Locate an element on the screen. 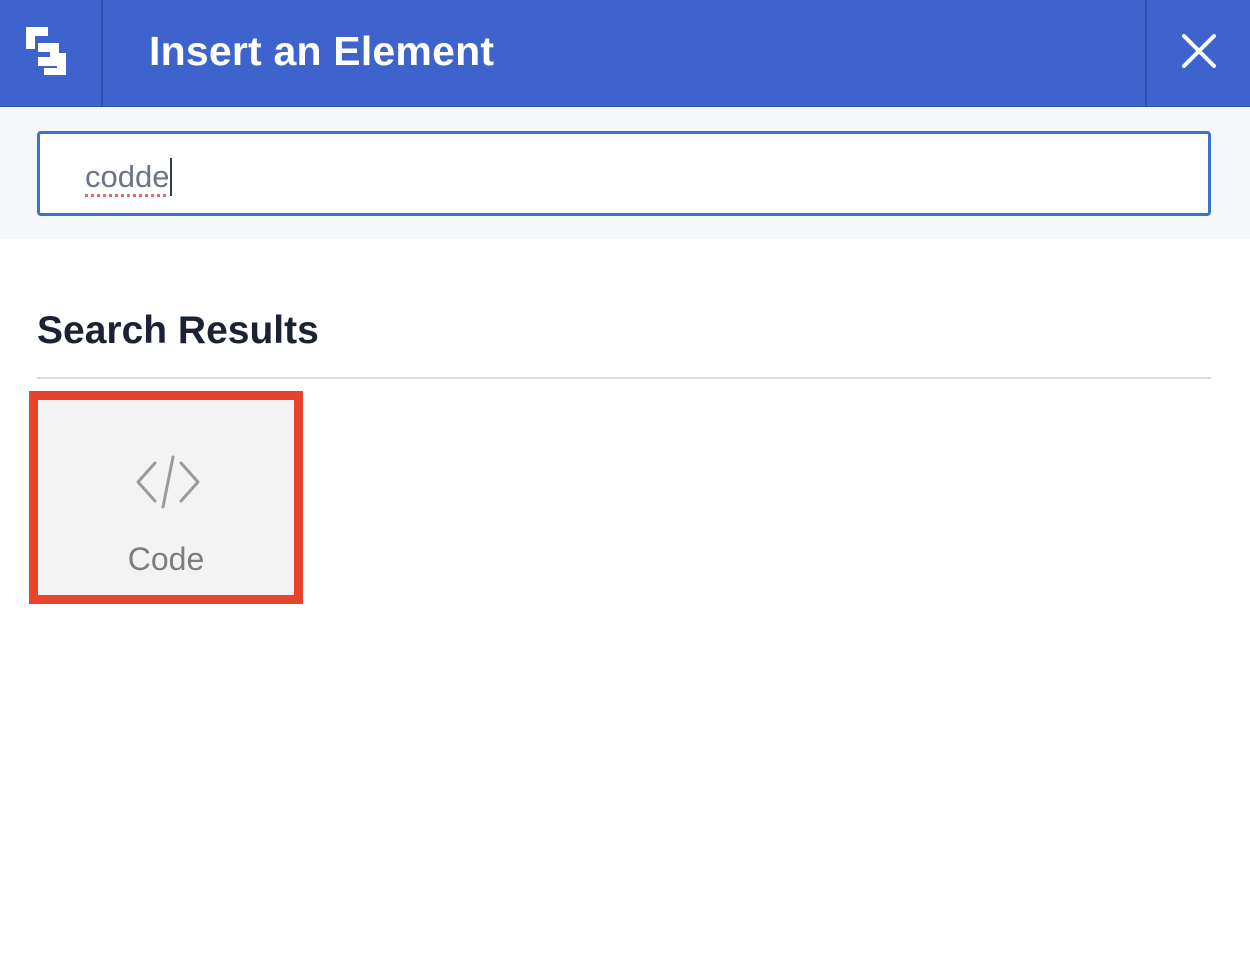 Image resolution: width=1250 pixels, height=972 pixels. search-results-heading: Search Results is located at coordinates (178, 330).